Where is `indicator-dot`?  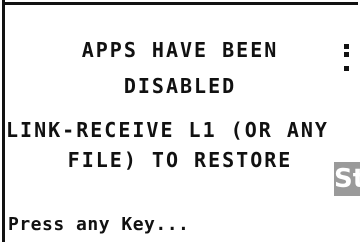 indicator-dot is located at coordinates (346, 68).